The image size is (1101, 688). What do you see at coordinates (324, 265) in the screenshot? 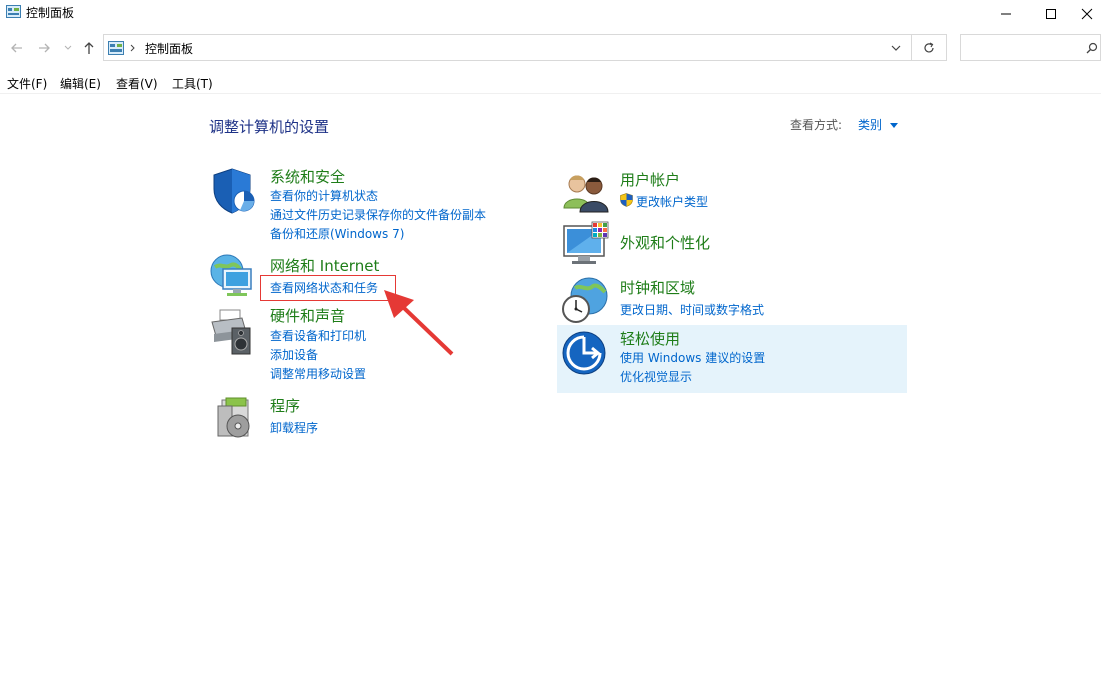
I see `category-network-internet: 网络和 Internet` at bounding box center [324, 265].